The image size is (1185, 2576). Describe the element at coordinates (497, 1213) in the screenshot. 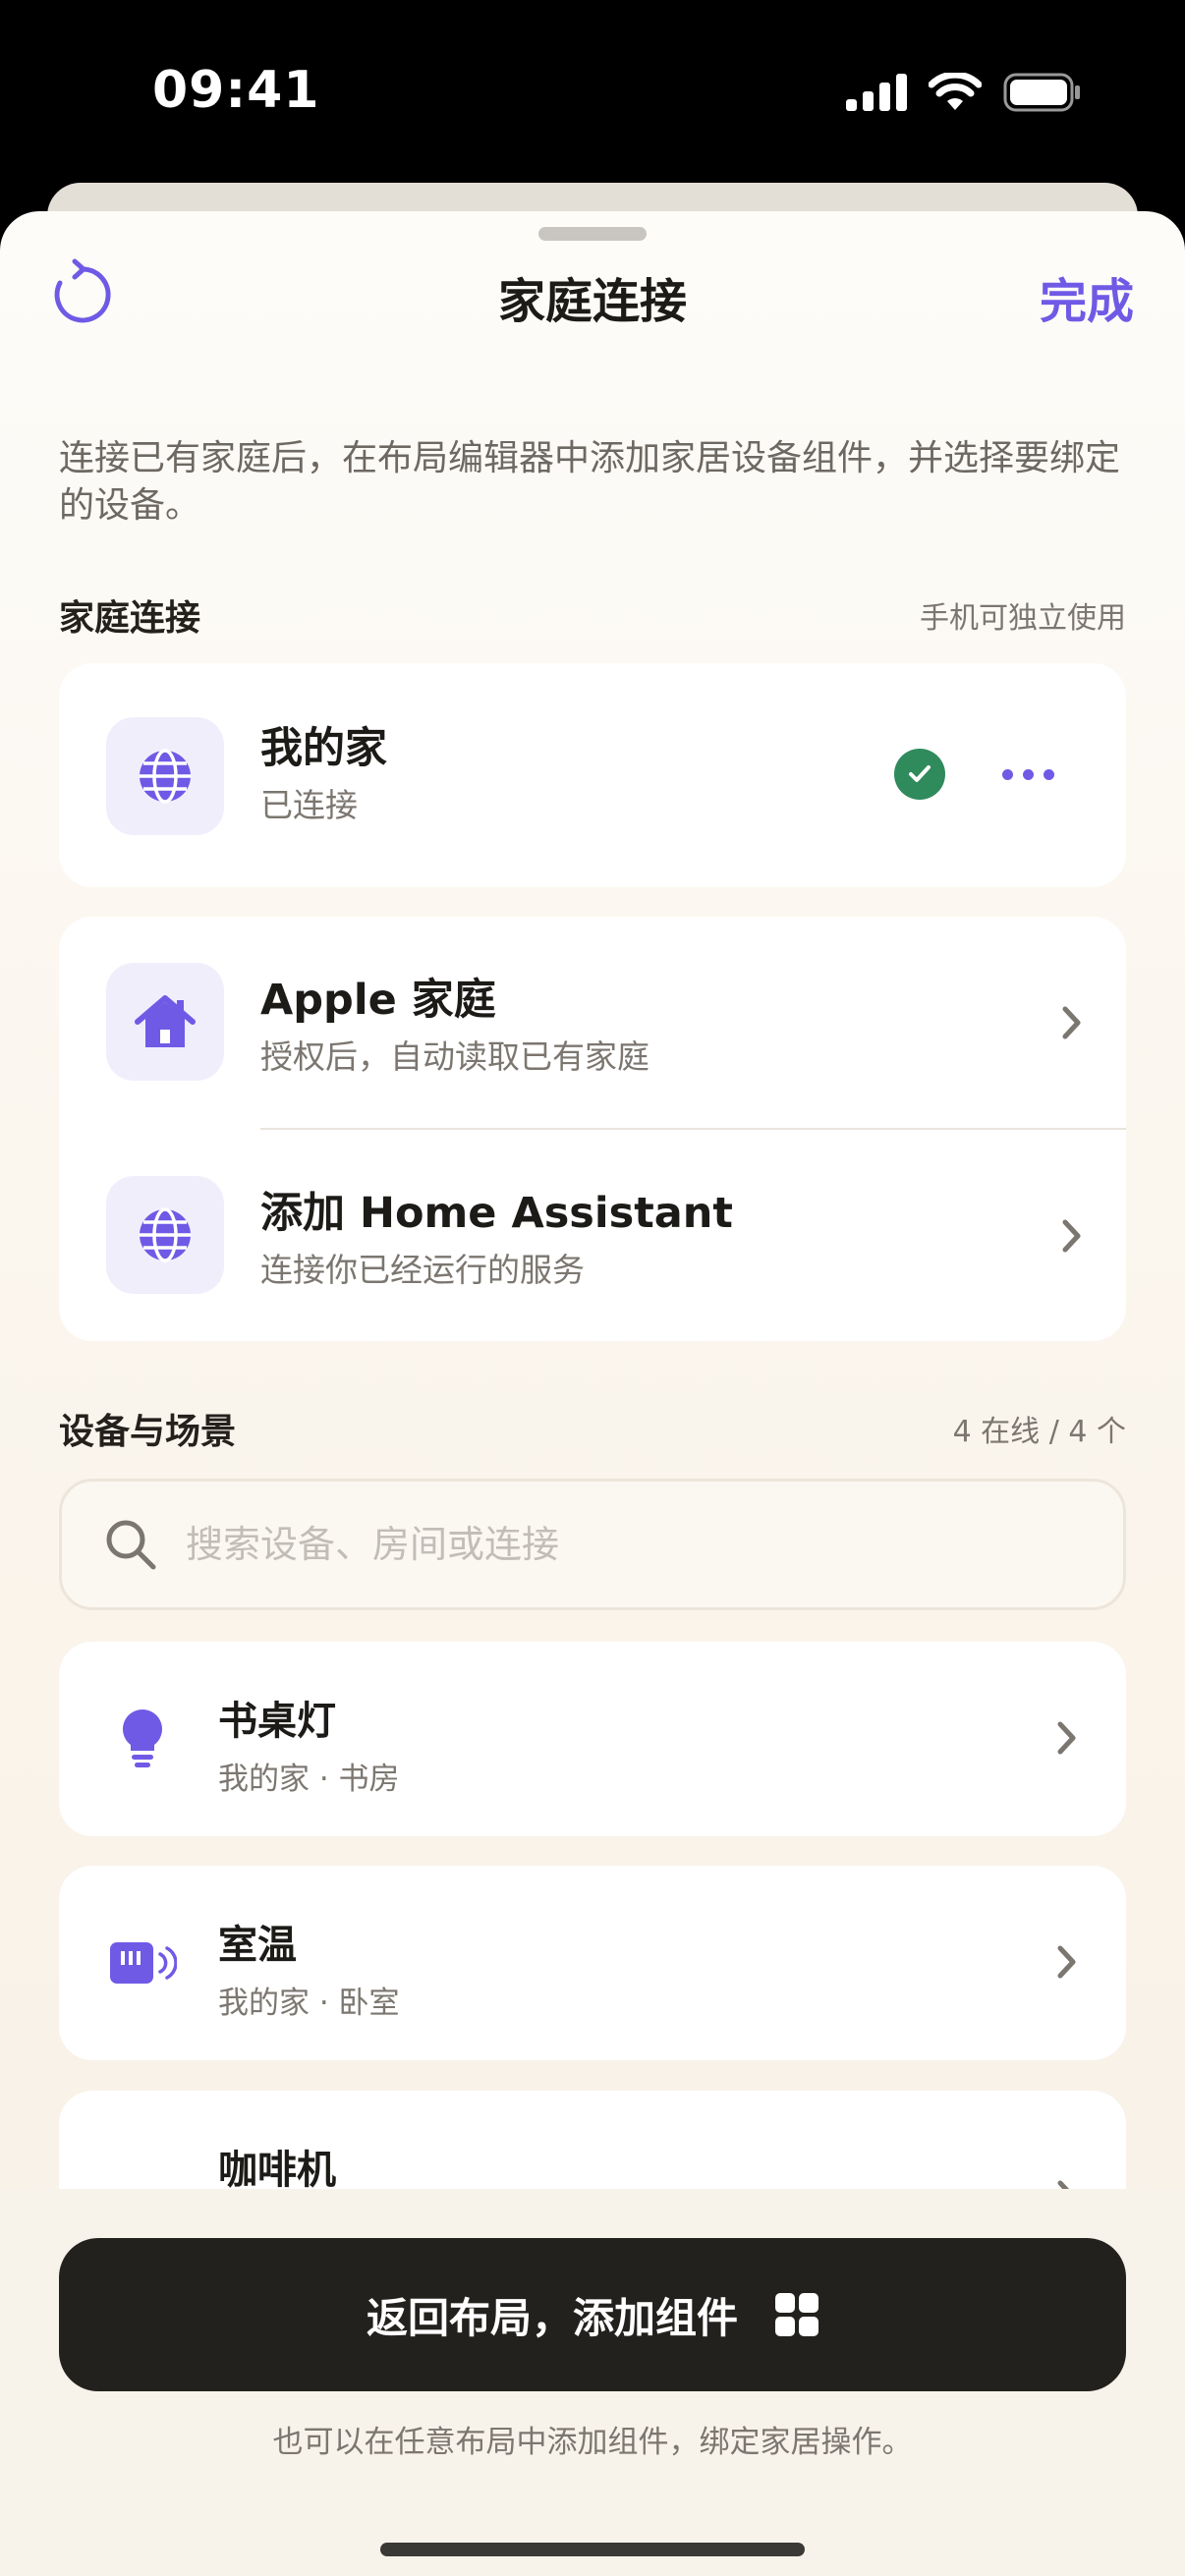

I see `provider-title: 添加 Home Assistant` at that location.